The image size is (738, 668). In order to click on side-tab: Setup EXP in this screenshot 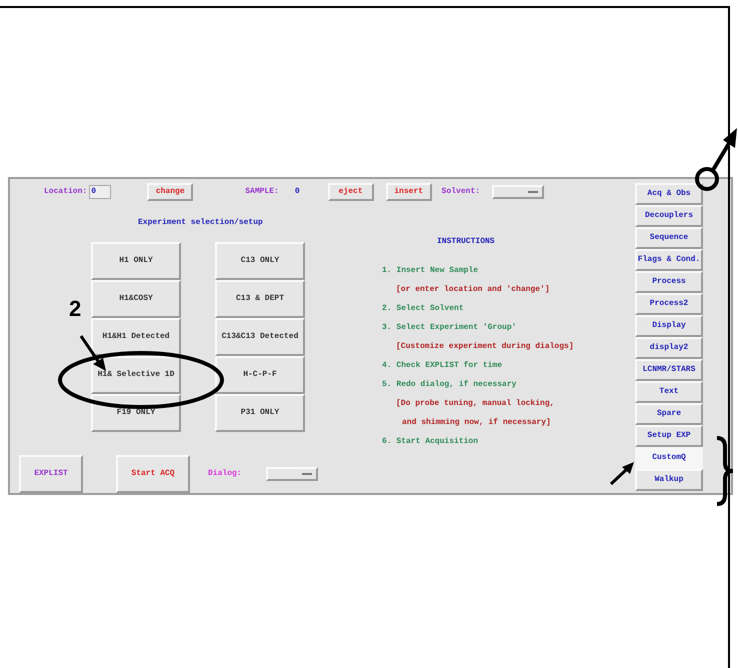, I will do `click(669, 436)`.